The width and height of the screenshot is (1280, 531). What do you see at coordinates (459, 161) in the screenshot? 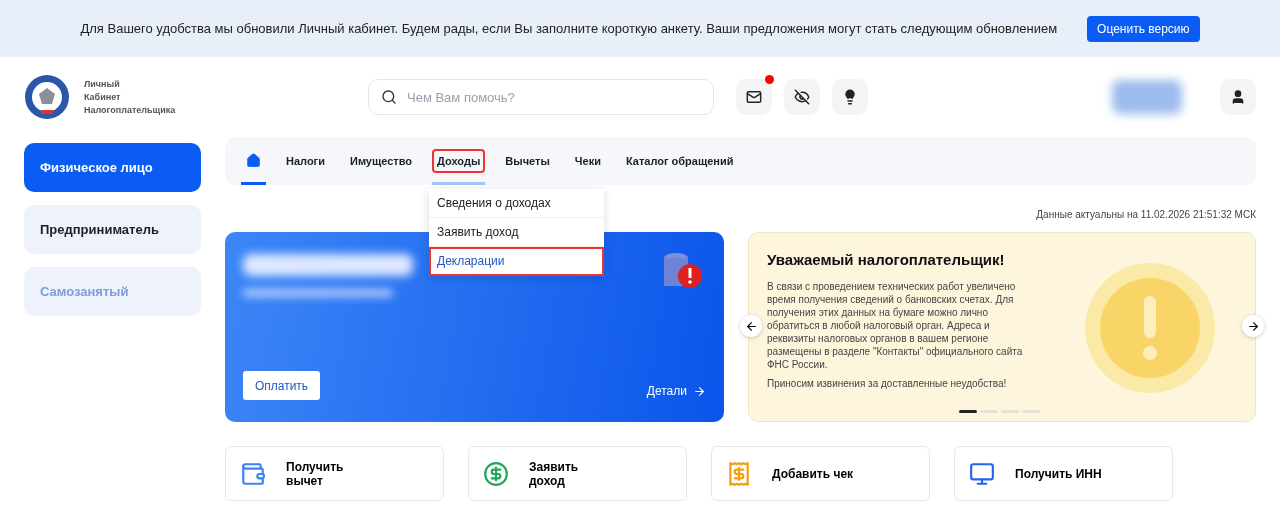
I see `nav-tab: Доходы` at bounding box center [459, 161].